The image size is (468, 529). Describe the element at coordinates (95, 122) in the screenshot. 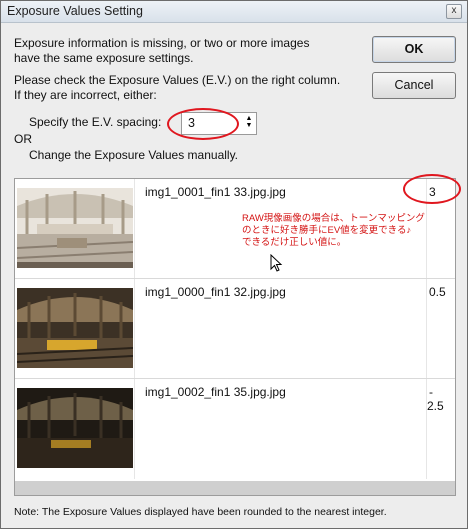

I see `spacing-label: Specify the E.V. spacing:` at that location.